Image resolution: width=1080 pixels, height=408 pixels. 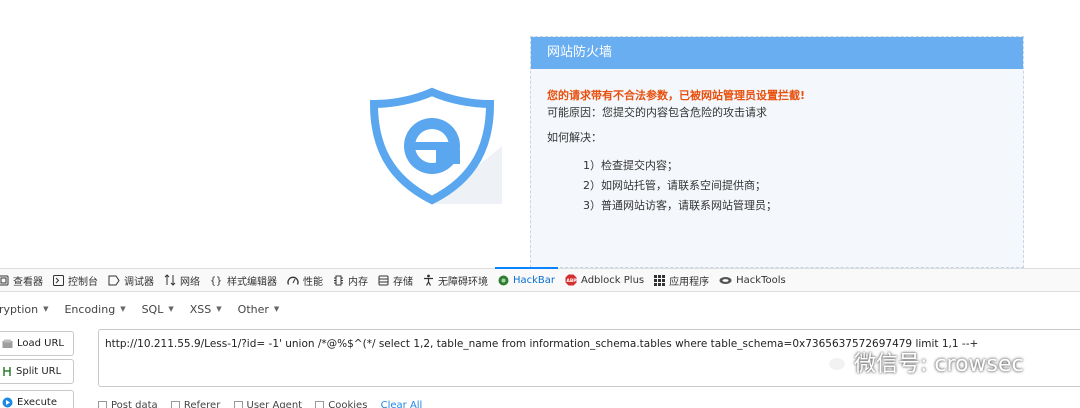 What do you see at coordinates (293, 280) in the screenshot?
I see `performance-icon` at bounding box center [293, 280].